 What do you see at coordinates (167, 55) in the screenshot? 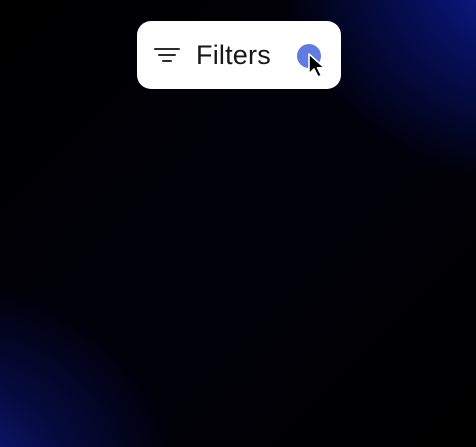
I see `filter-lines-icon` at bounding box center [167, 55].